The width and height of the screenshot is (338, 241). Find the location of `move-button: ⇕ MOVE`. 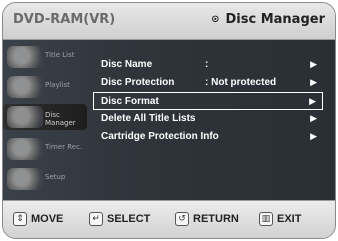

move-button: ⇕ MOVE is located at coordinates (38, 219).